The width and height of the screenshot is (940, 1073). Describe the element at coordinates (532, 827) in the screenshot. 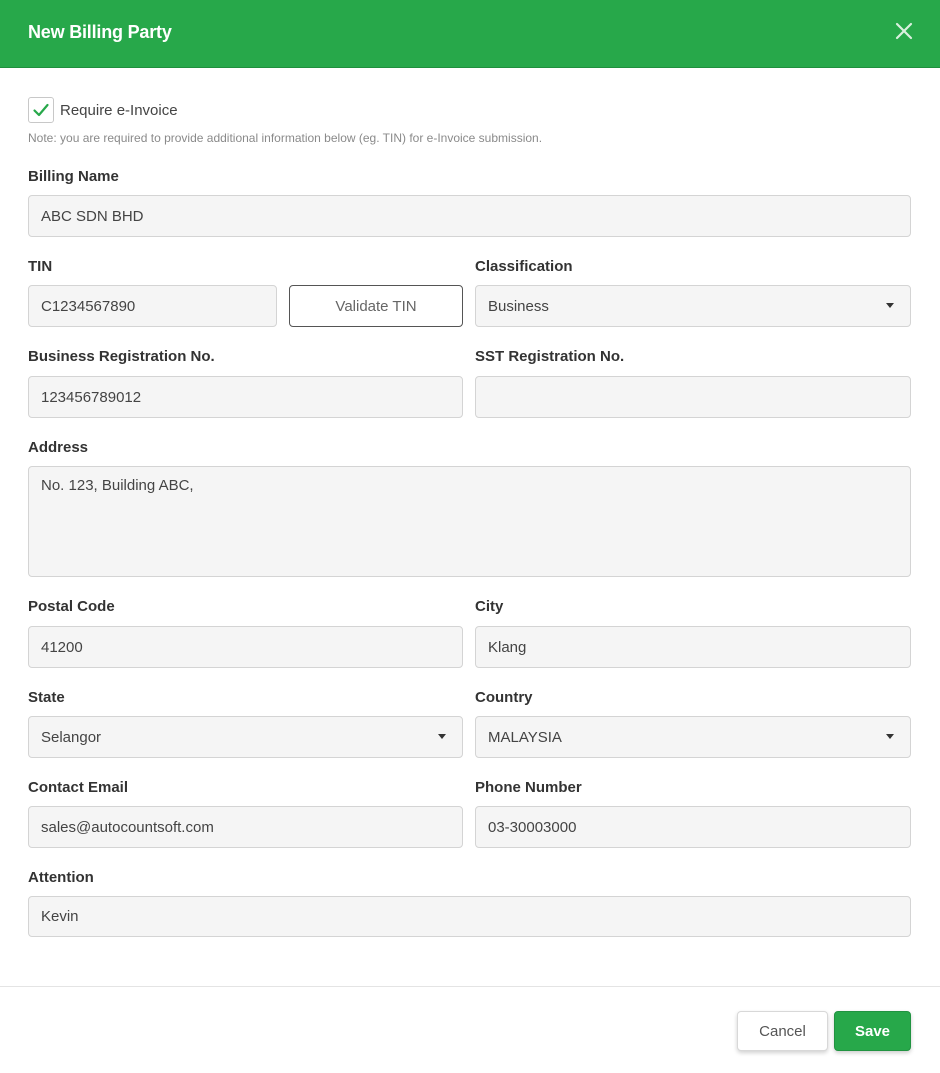

I see `phone-value: 03-30003000` at that location.